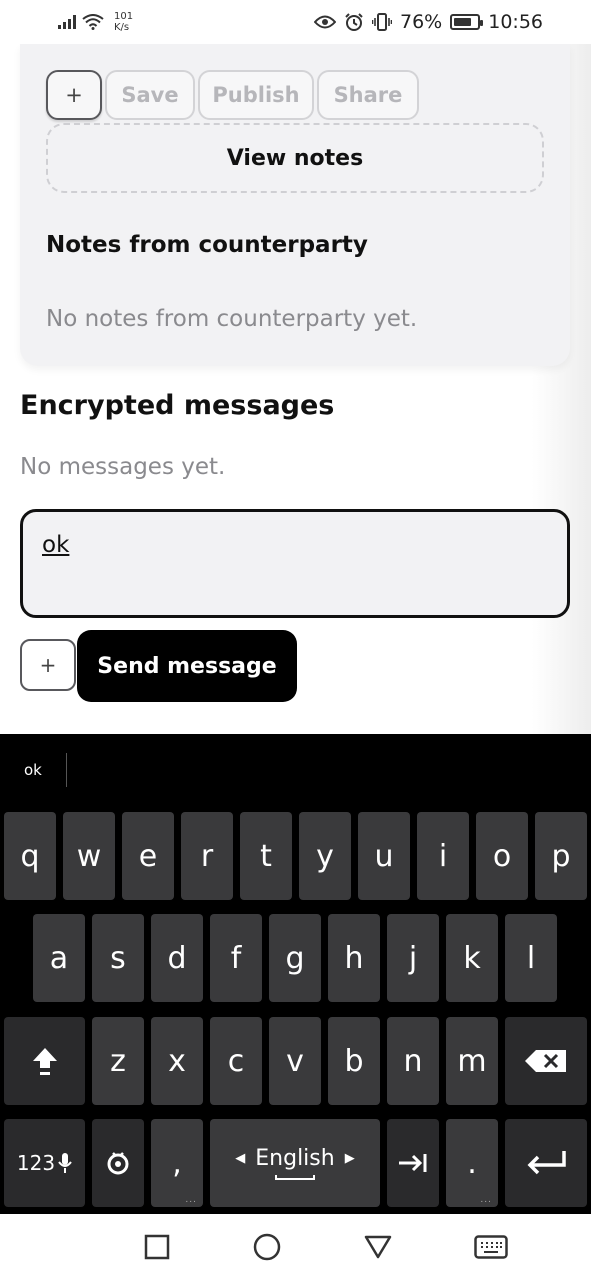  What do you see at coordinates (232, 319) in the screenshot?
I see `counterparty-notes-empty: No notes from counterparty yet.` at bounding box center [232, 319].